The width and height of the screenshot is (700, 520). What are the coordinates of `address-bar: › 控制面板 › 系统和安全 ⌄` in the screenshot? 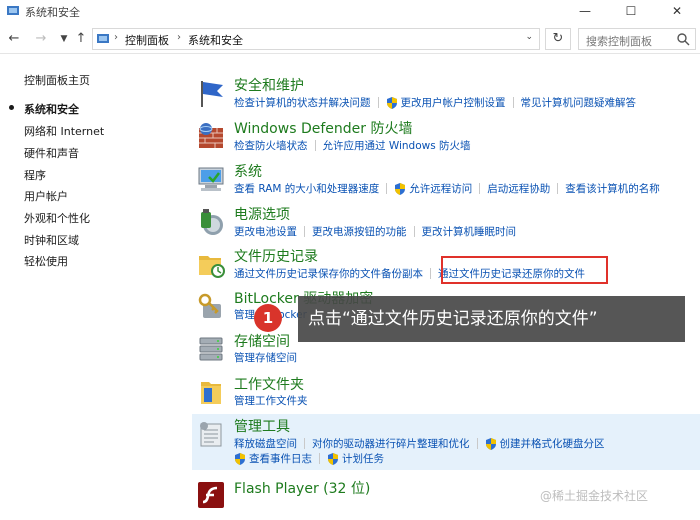 It's located at (316, 39).